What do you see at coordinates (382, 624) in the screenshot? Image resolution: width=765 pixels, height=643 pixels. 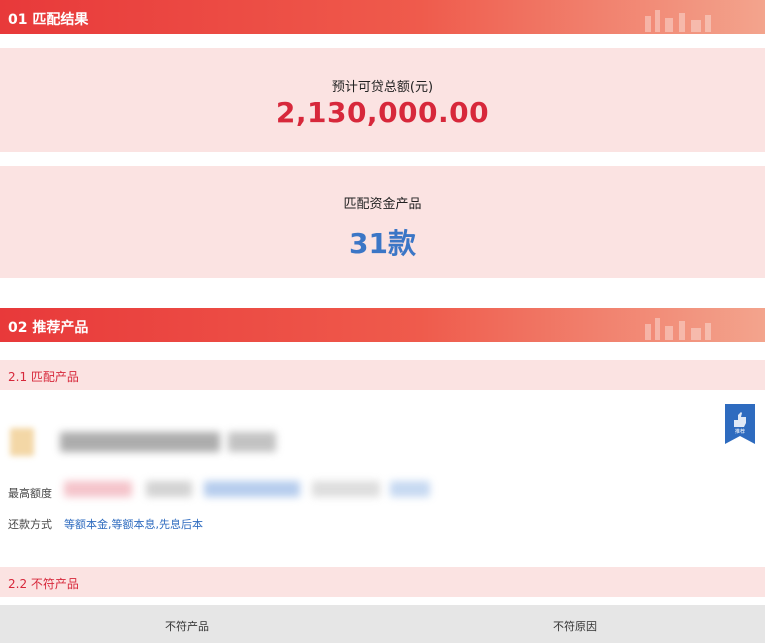 I see `unmatched-table-header: 不符产品 不符原因` at bounding box center [382, 624].